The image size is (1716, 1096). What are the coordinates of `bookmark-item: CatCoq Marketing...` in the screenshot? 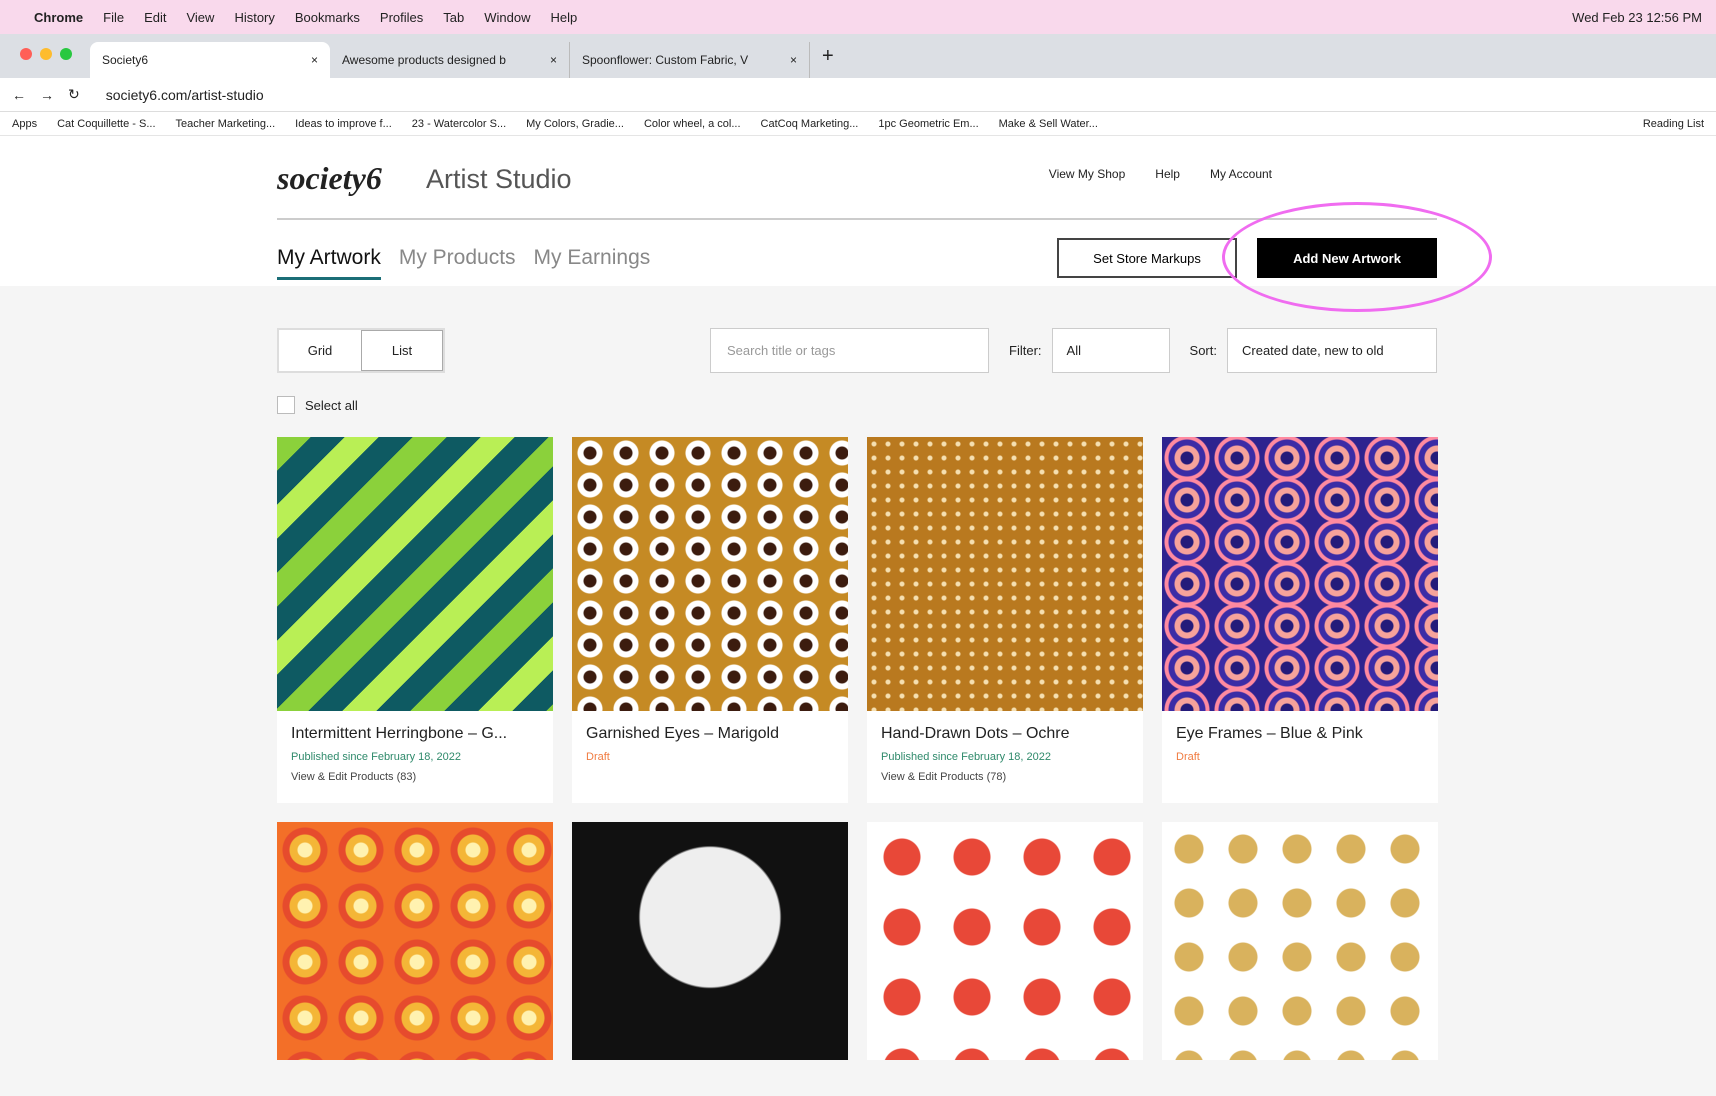 It's located at (810, 124).